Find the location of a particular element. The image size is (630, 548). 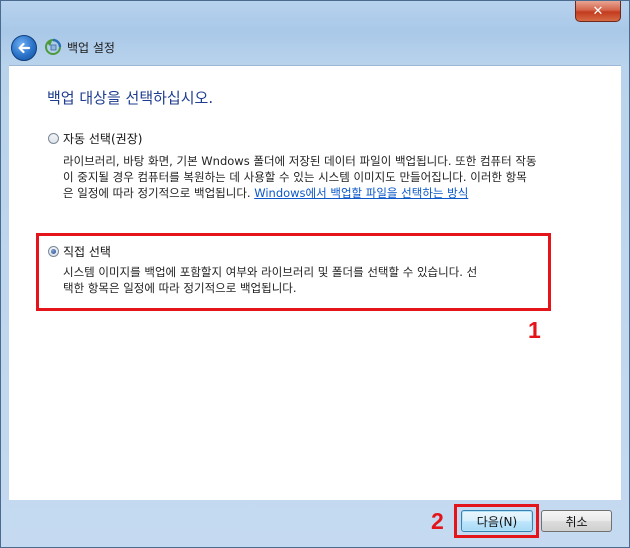

back-button is located at coordinates (24, 48).